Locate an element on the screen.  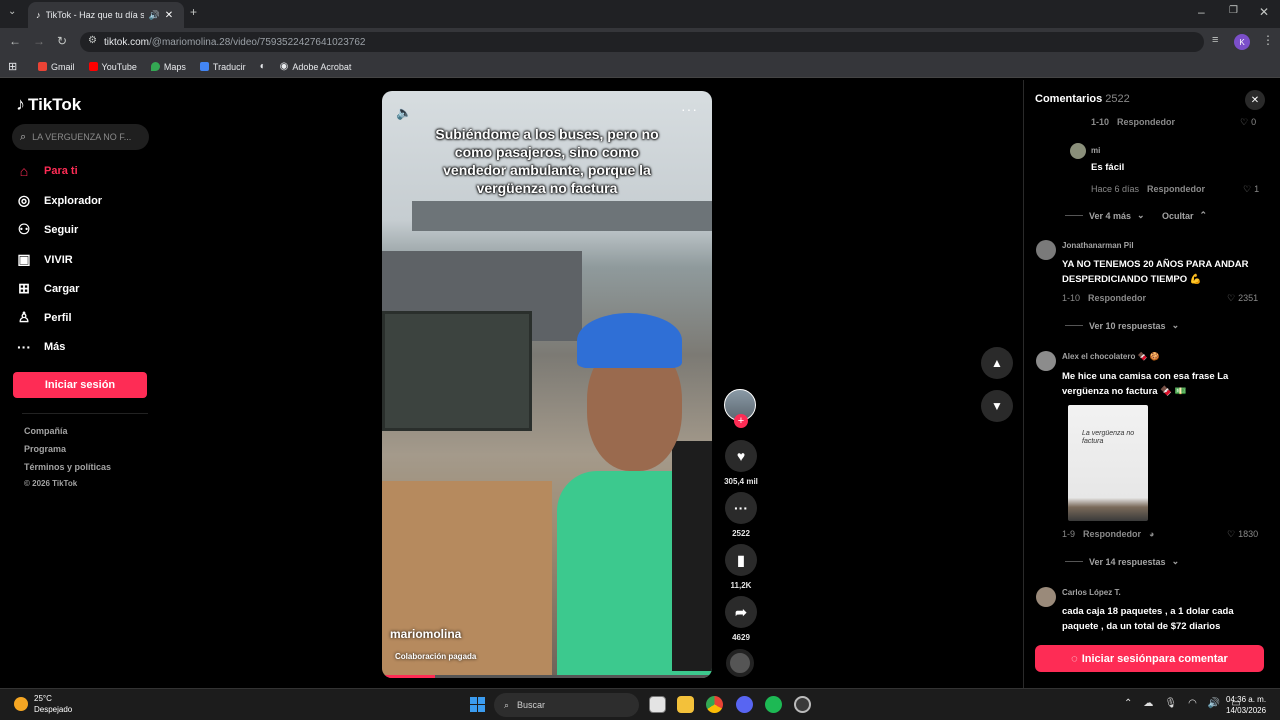
save-count: 11,2K is located at coordinates (741, 585).